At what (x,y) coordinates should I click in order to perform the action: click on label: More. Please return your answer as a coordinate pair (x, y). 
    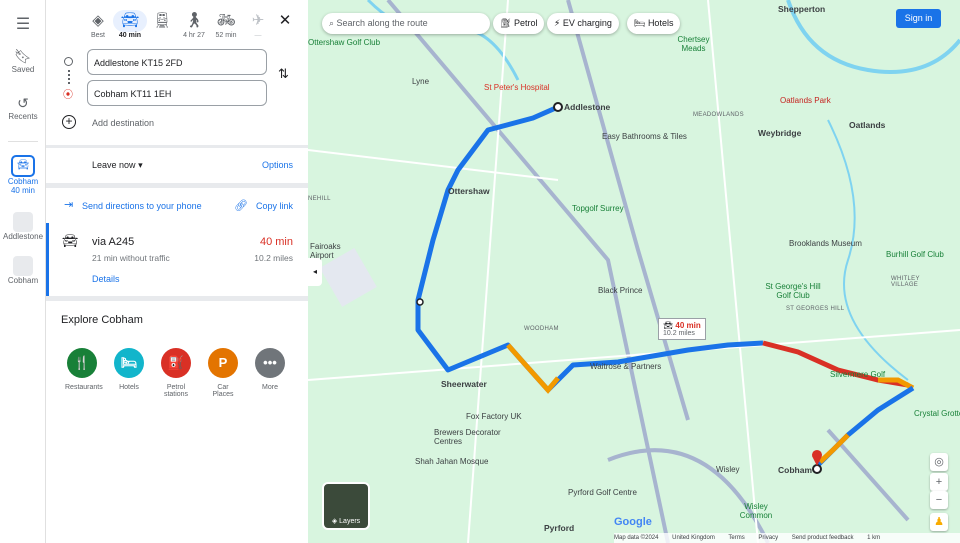
    Looking at the image, I should click on (270, 387).